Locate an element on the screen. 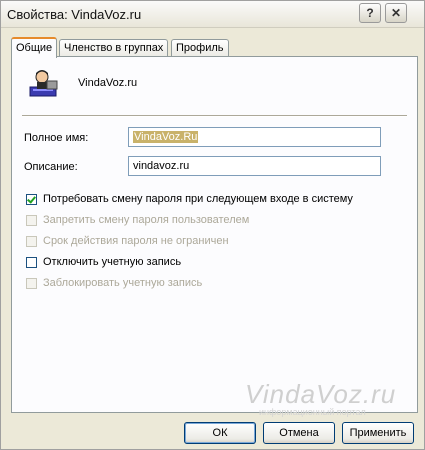 Image resolution: width=425 pixels, height=450 pixels. checkbox-password-never-expires: Срок действия пароля не ограничен is located at coordinates (127, 241).